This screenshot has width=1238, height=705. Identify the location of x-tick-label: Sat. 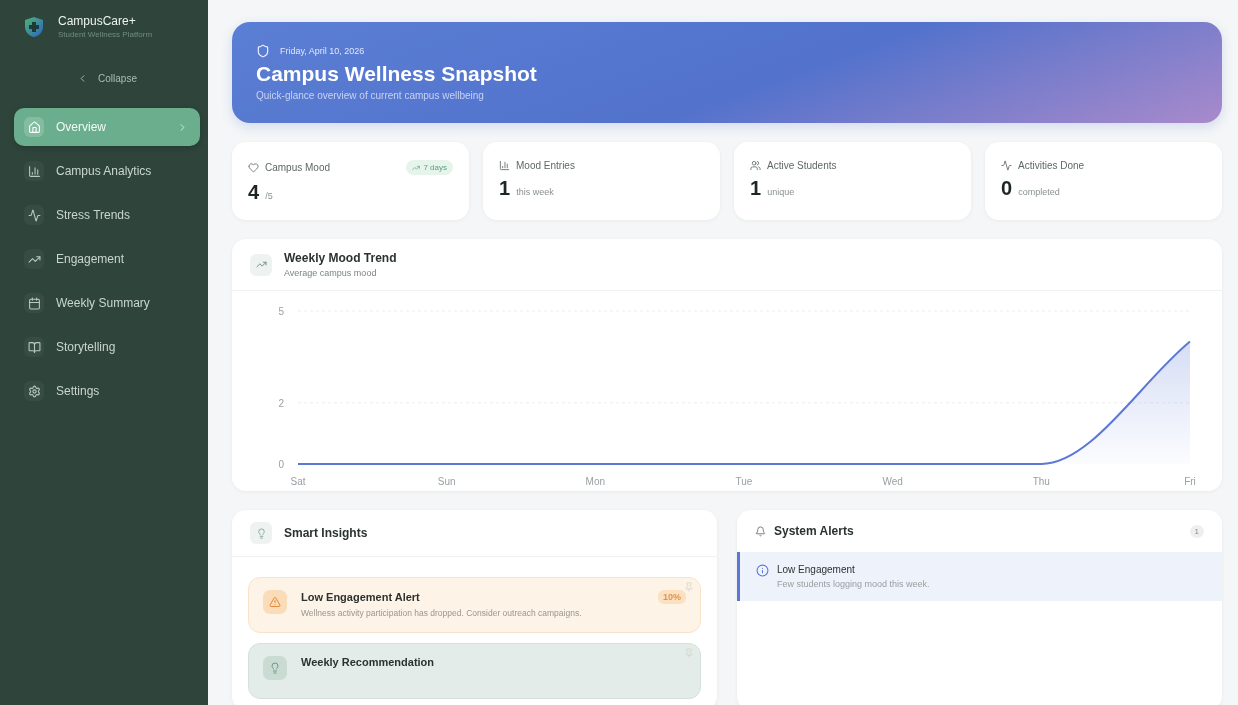
(298, 481).